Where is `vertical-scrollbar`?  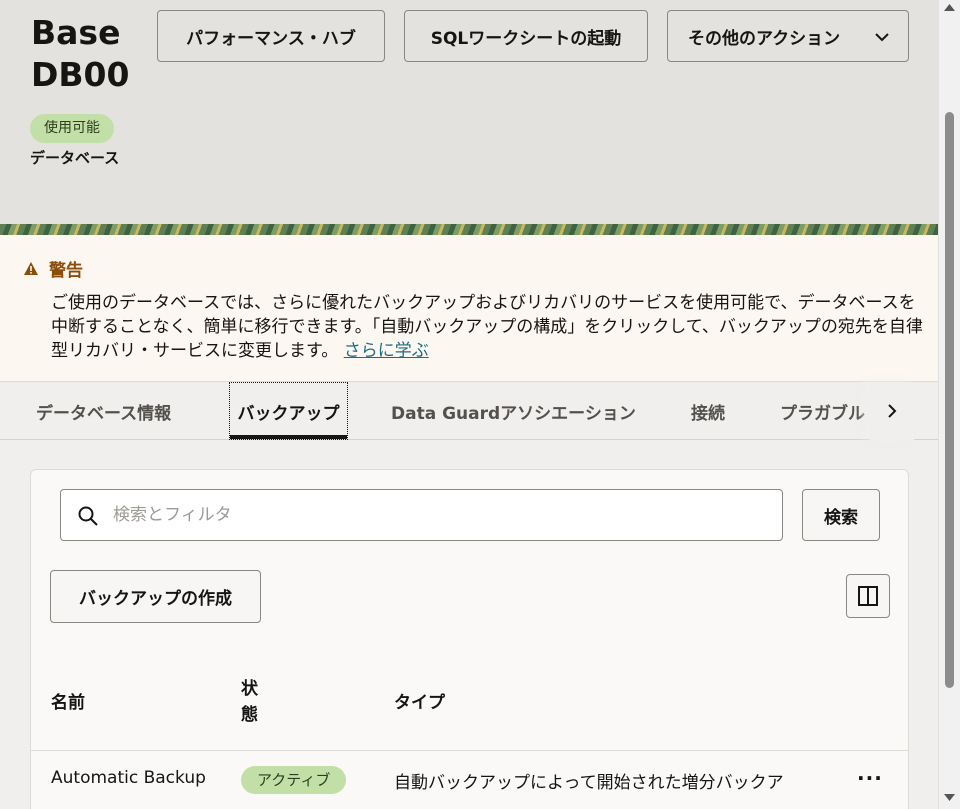 vertical-scrollbar is located at coordinates (949, 404).